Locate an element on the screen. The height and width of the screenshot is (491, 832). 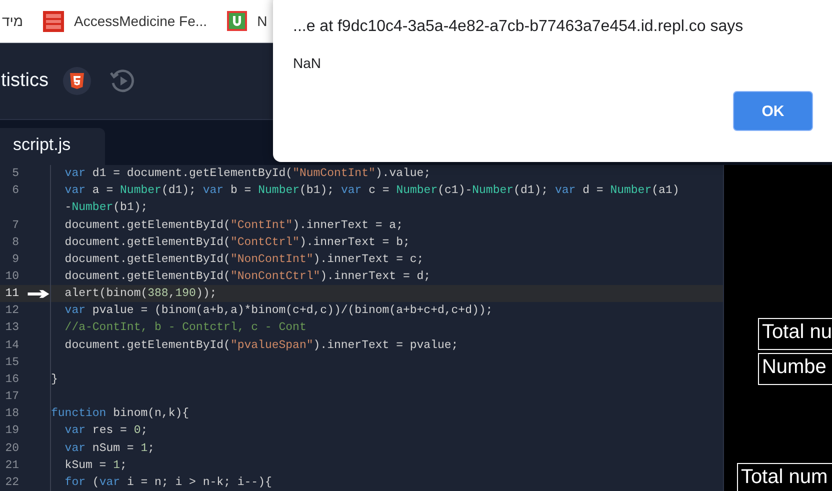
code-line: function binom(n,k){ is located at coordinates (120, 413).